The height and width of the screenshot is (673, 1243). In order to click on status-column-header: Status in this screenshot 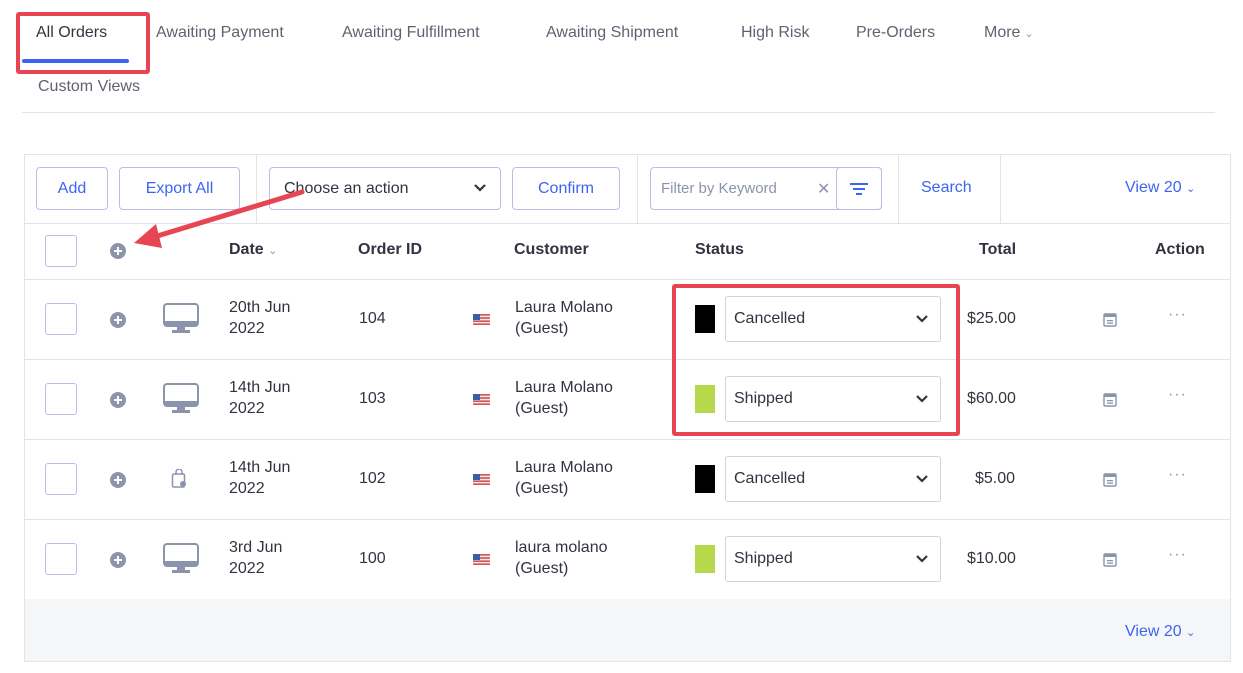, I will do `click(719, 249)`.